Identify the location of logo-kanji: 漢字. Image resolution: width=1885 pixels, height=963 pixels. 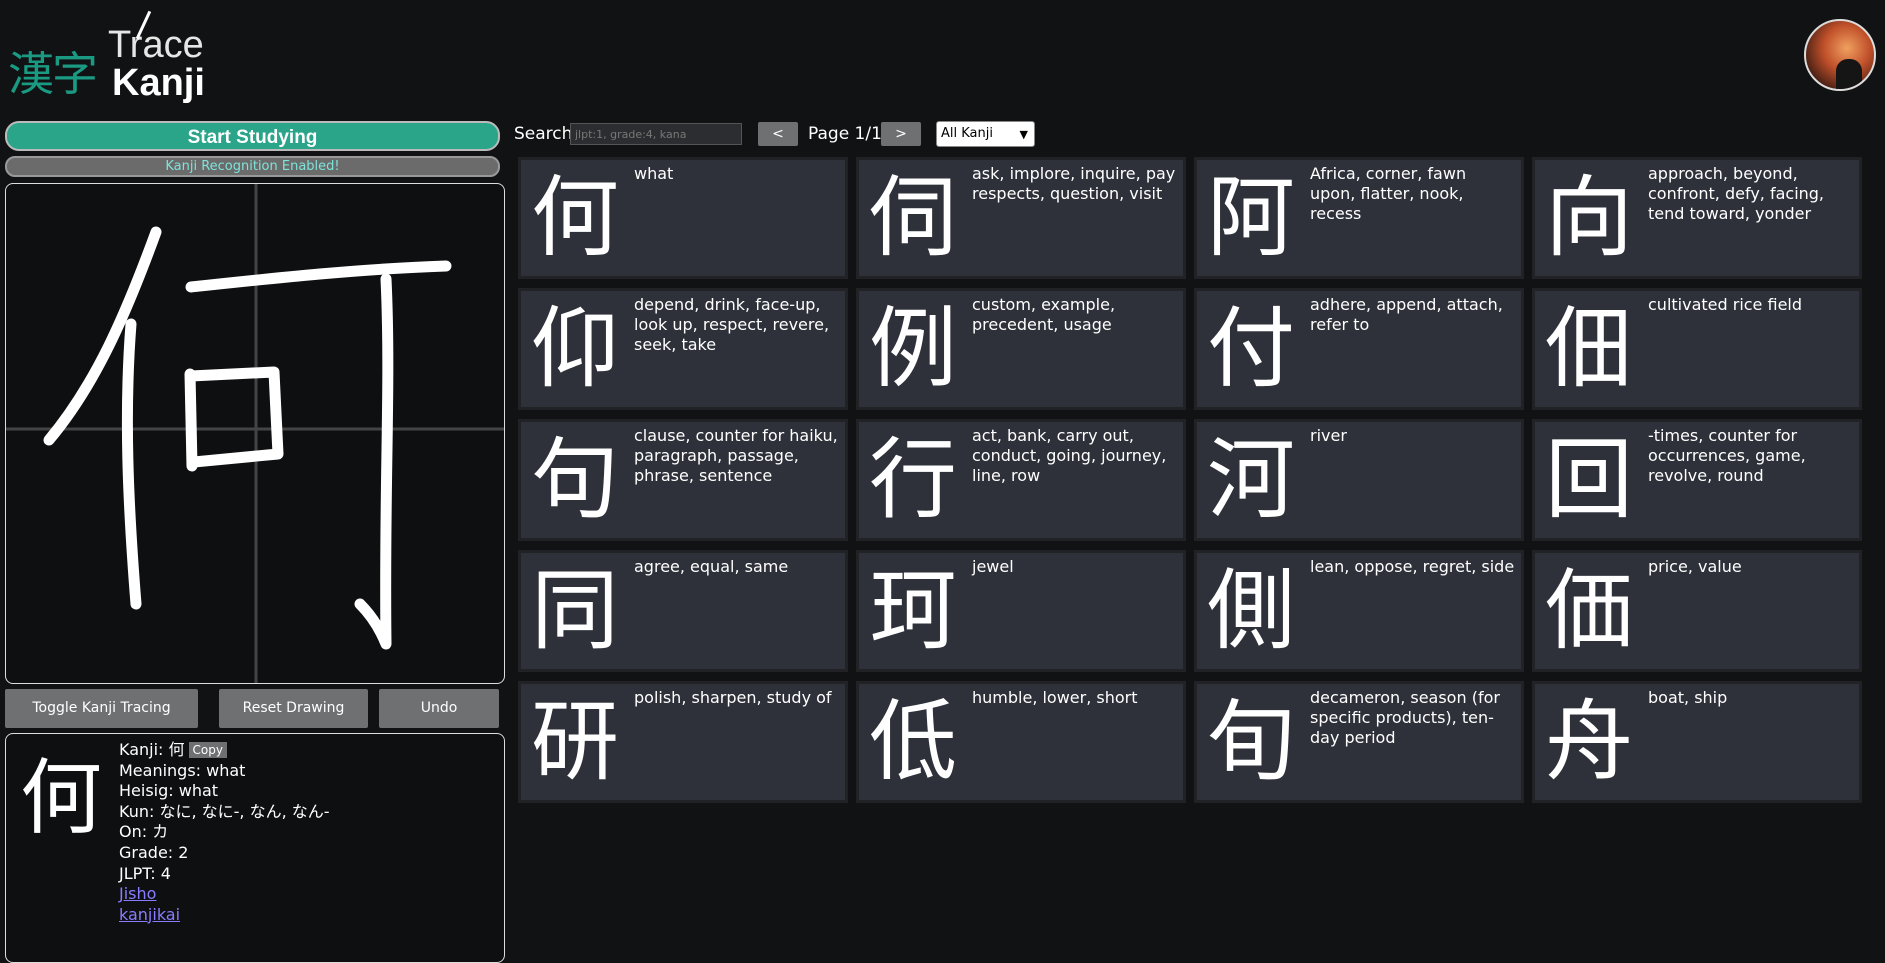
(53, 74).